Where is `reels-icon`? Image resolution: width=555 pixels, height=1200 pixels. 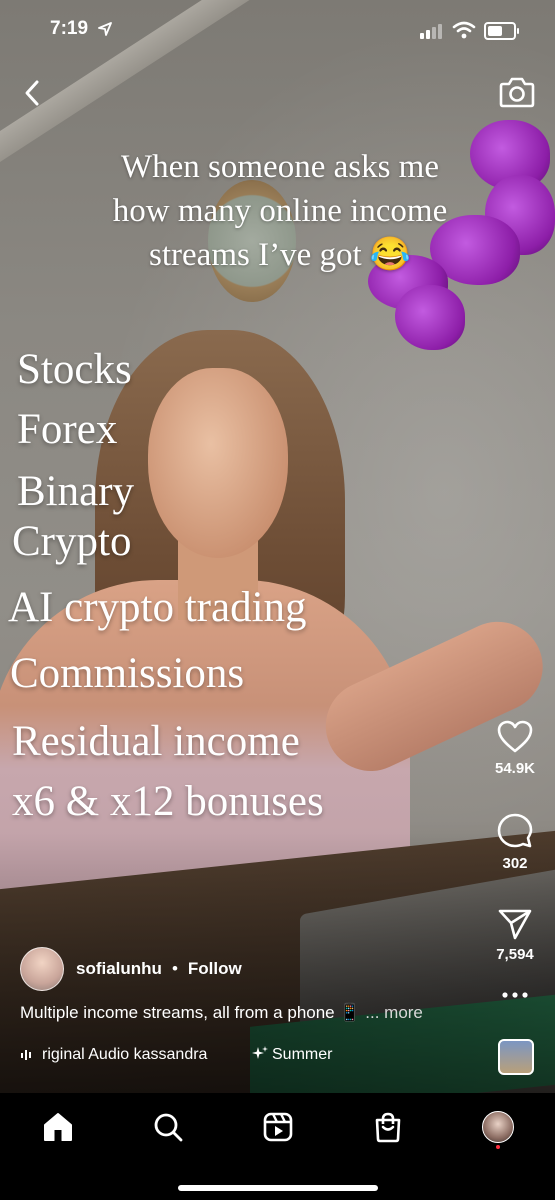 reels-icon is located at coordinates (278, 1127).